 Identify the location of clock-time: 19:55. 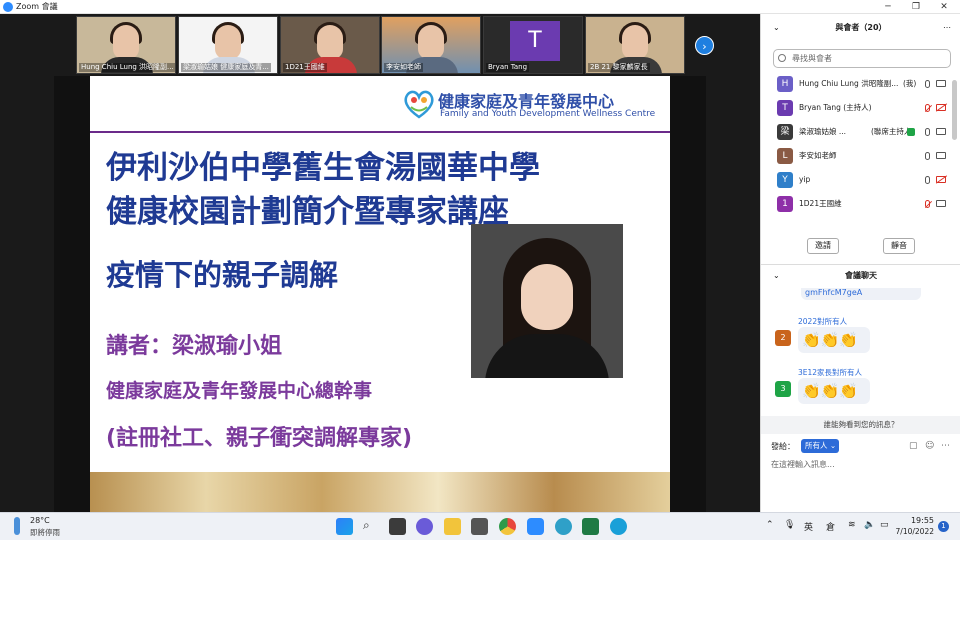
(917, 520).